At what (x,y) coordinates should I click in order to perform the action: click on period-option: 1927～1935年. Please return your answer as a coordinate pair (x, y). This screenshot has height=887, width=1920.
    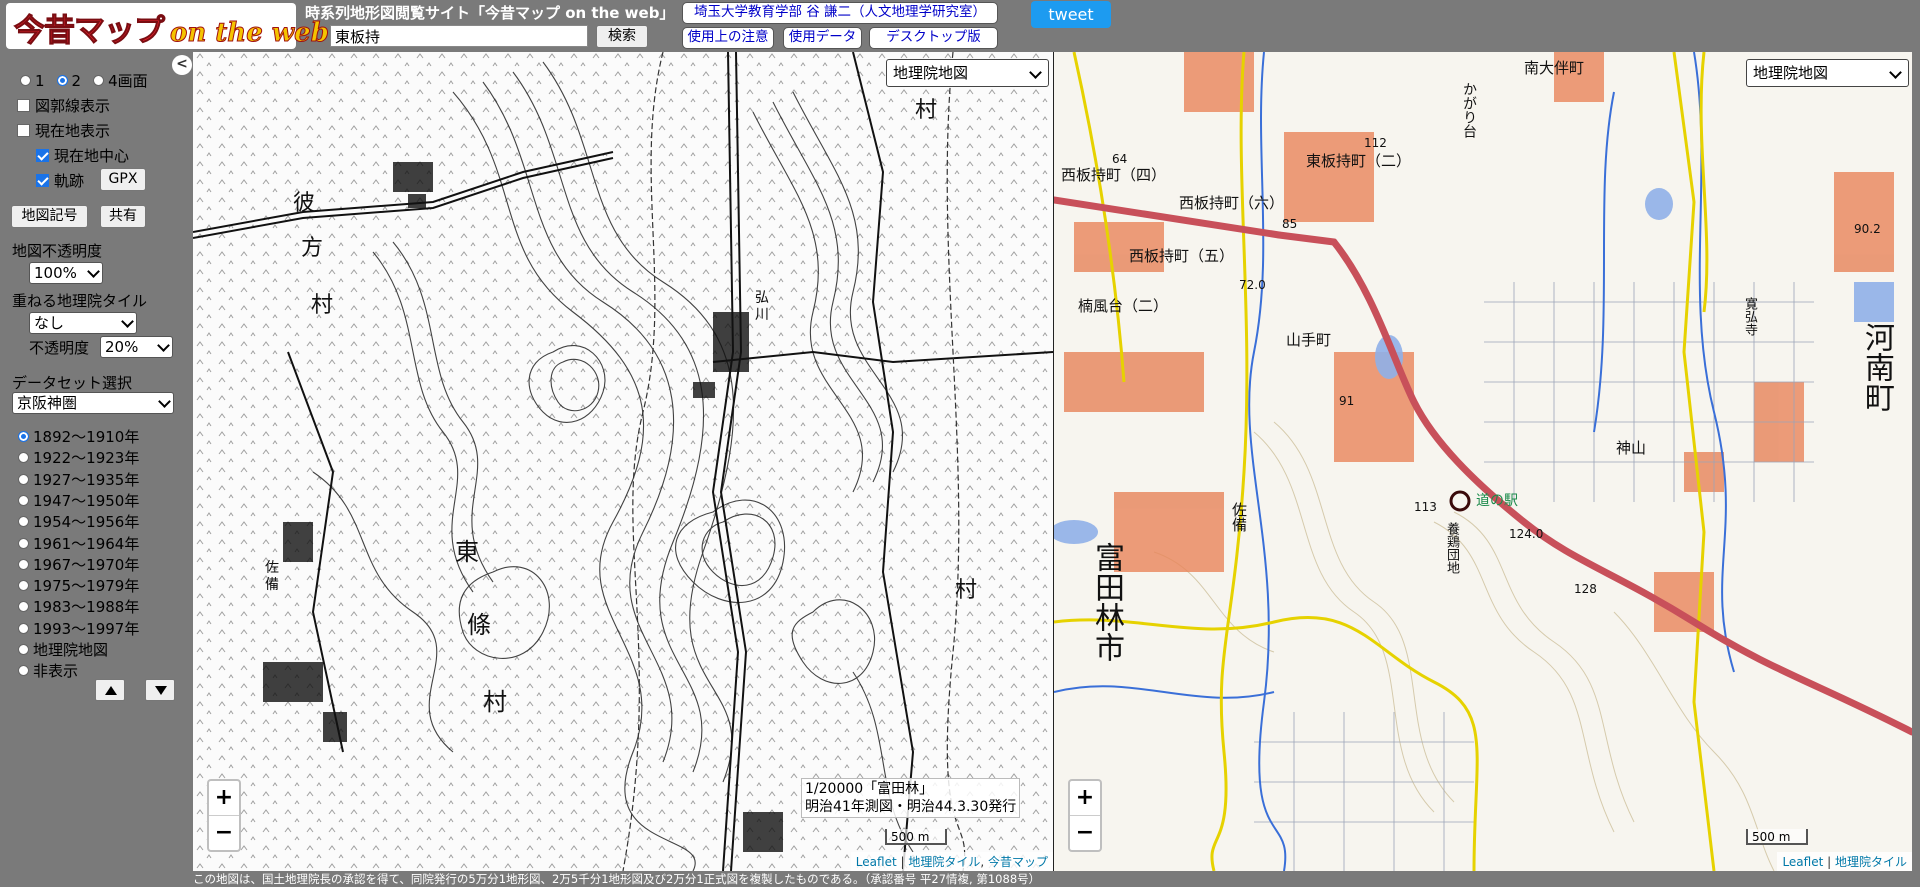
    Looking at the image, I should click on (78, 479).